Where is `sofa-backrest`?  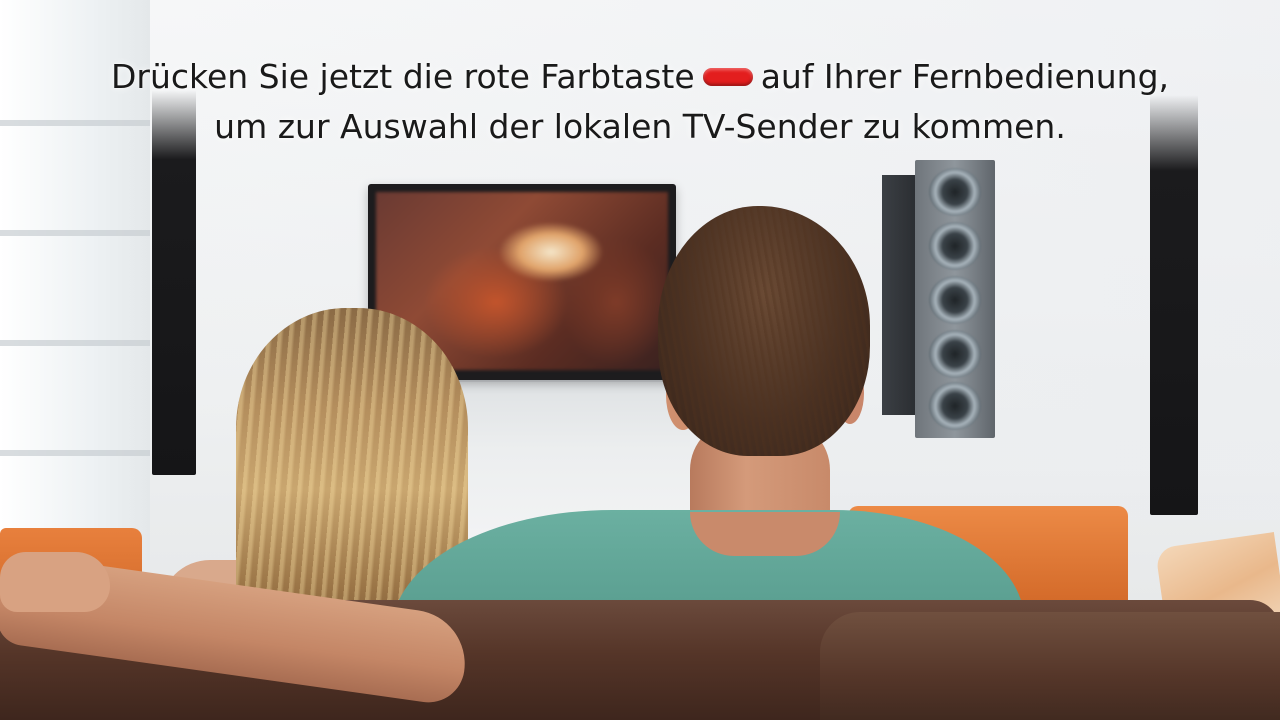 sofa-backrest is located at coordinates (1050, 666).